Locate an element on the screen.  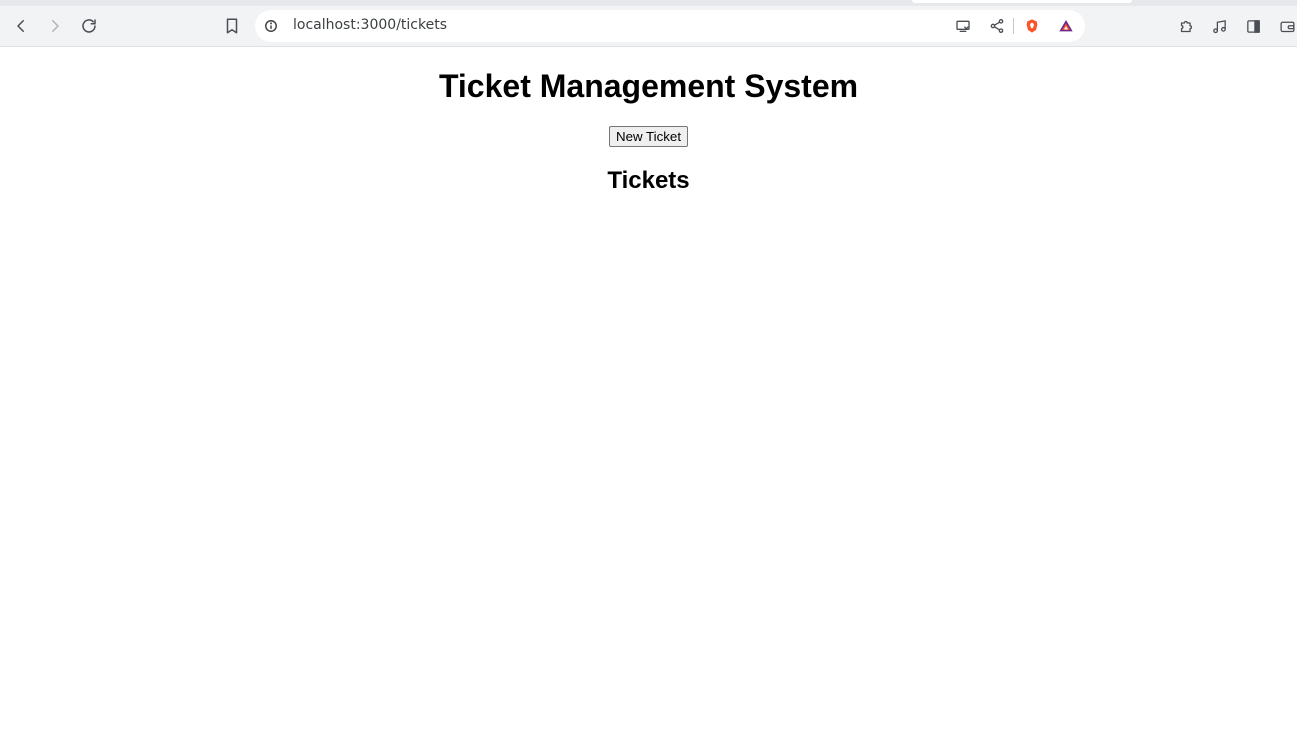
info-circle-icon is located at coordinates (271, 26).